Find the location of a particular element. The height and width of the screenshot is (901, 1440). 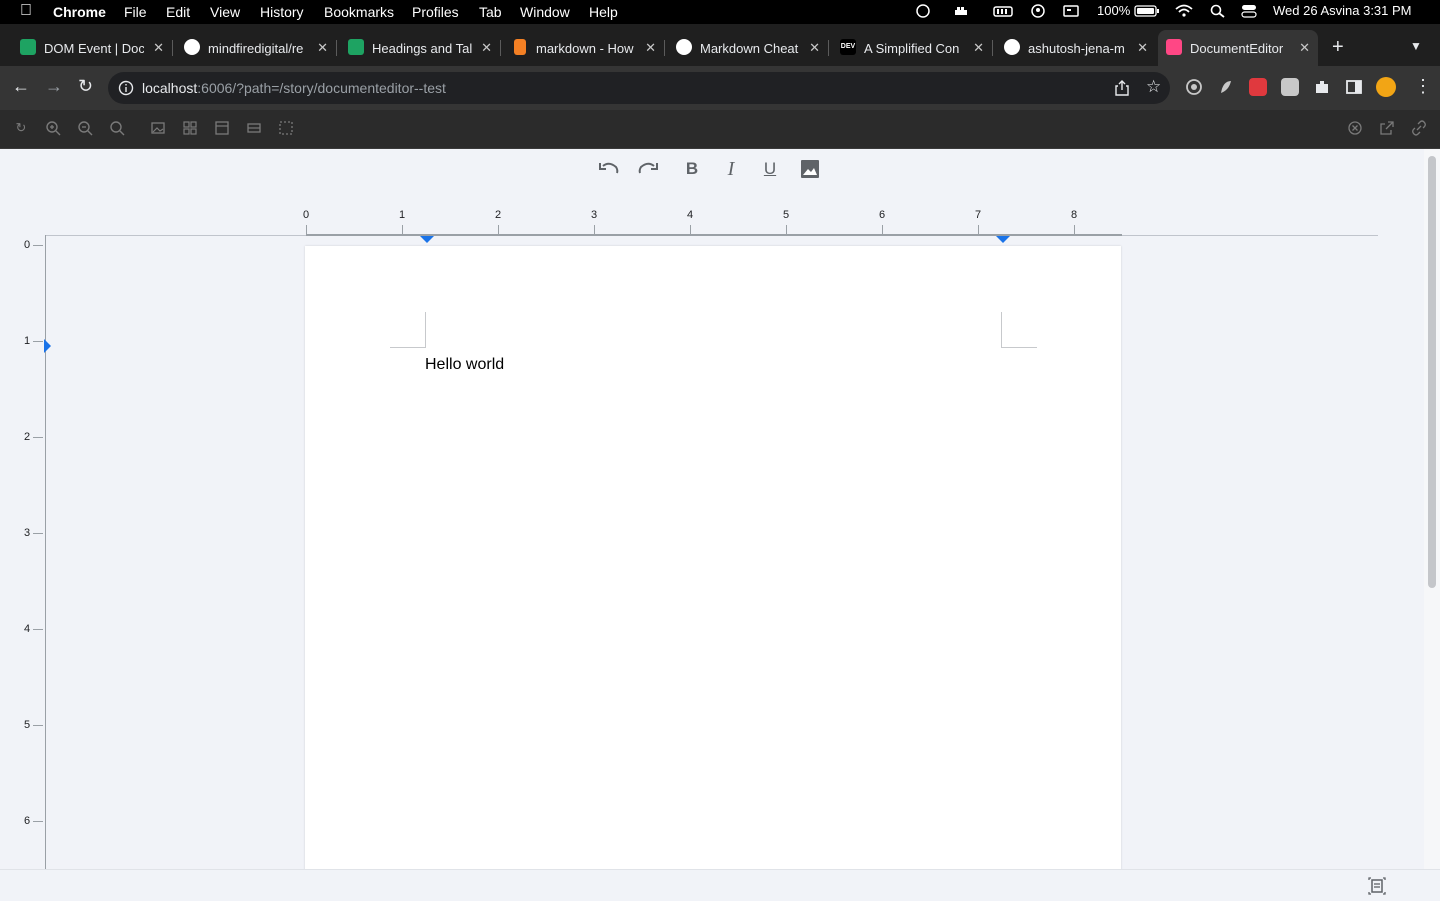

open-new-tab-icon is located at coordinates (1387, 128).